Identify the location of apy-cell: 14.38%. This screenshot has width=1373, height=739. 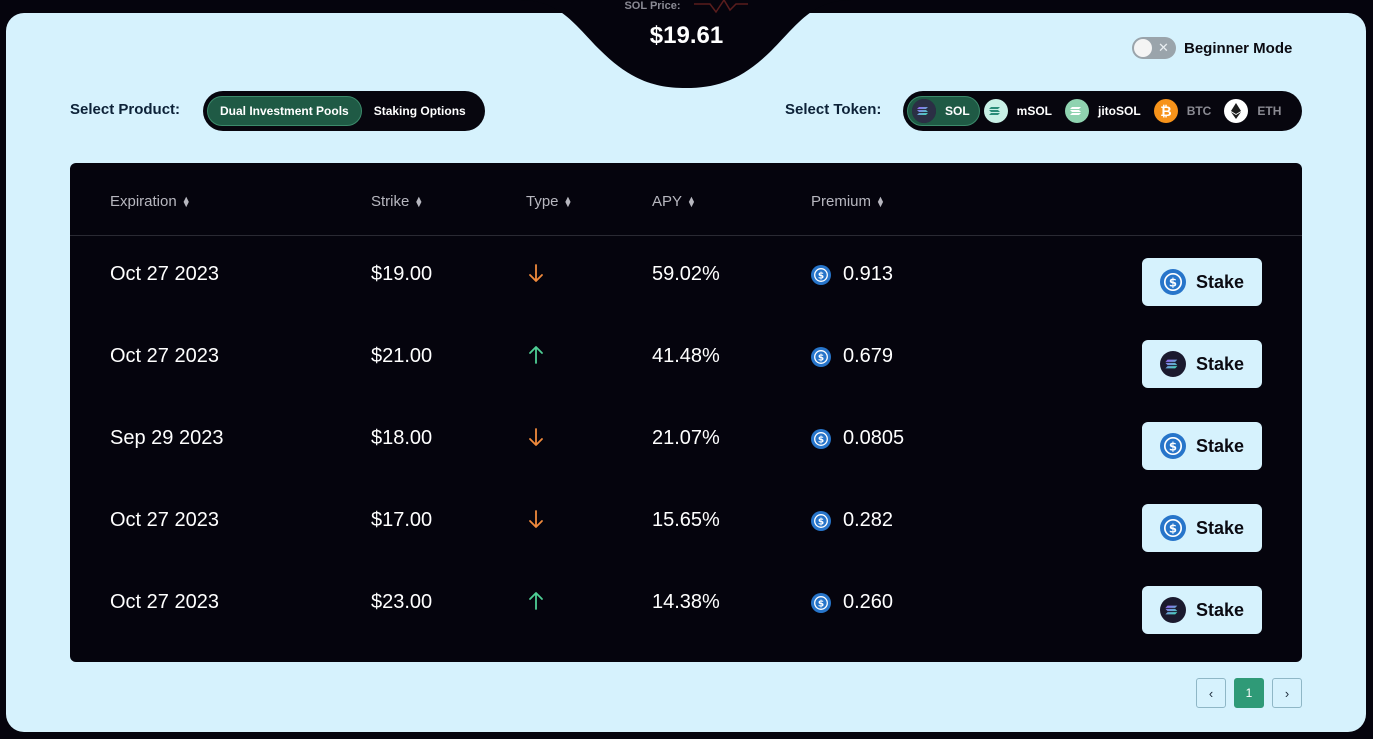
(686, 602).